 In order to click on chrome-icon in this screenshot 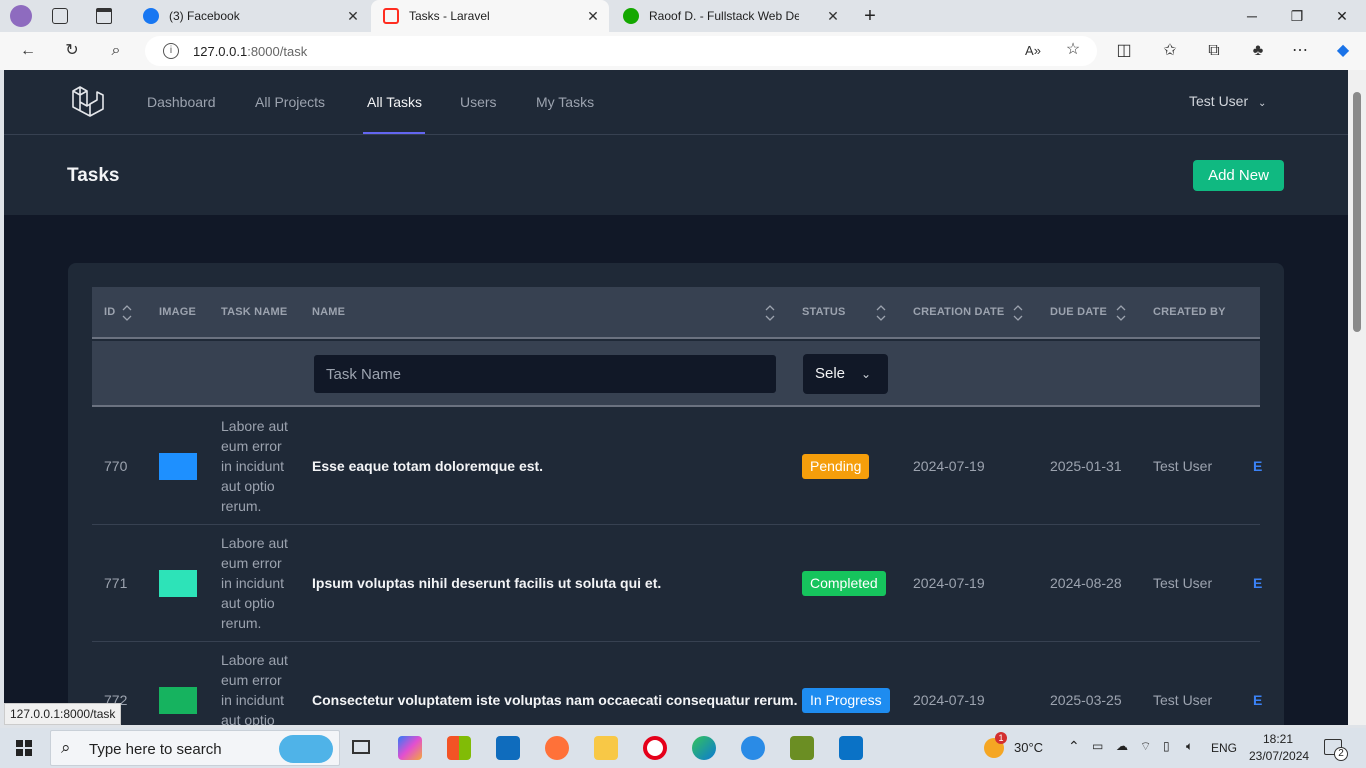, I will do `click(753, 748)`.